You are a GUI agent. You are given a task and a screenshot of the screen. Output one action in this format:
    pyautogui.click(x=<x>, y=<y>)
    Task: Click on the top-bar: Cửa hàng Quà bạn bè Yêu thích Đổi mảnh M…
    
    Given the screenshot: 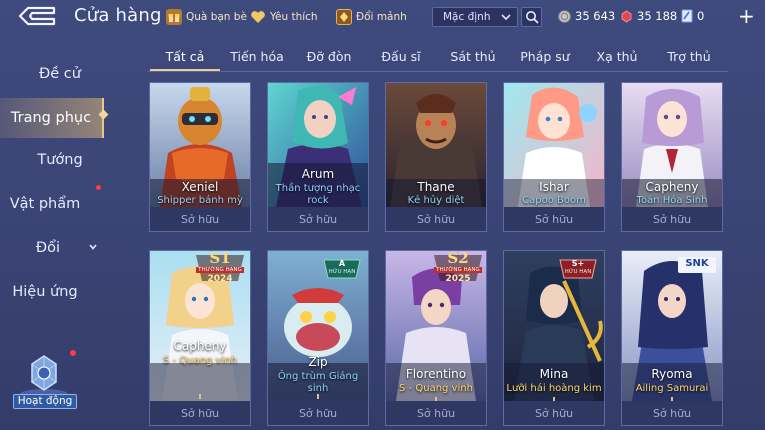 What is the action you would take?
    pyautogui.click(x=382, y=17)
    